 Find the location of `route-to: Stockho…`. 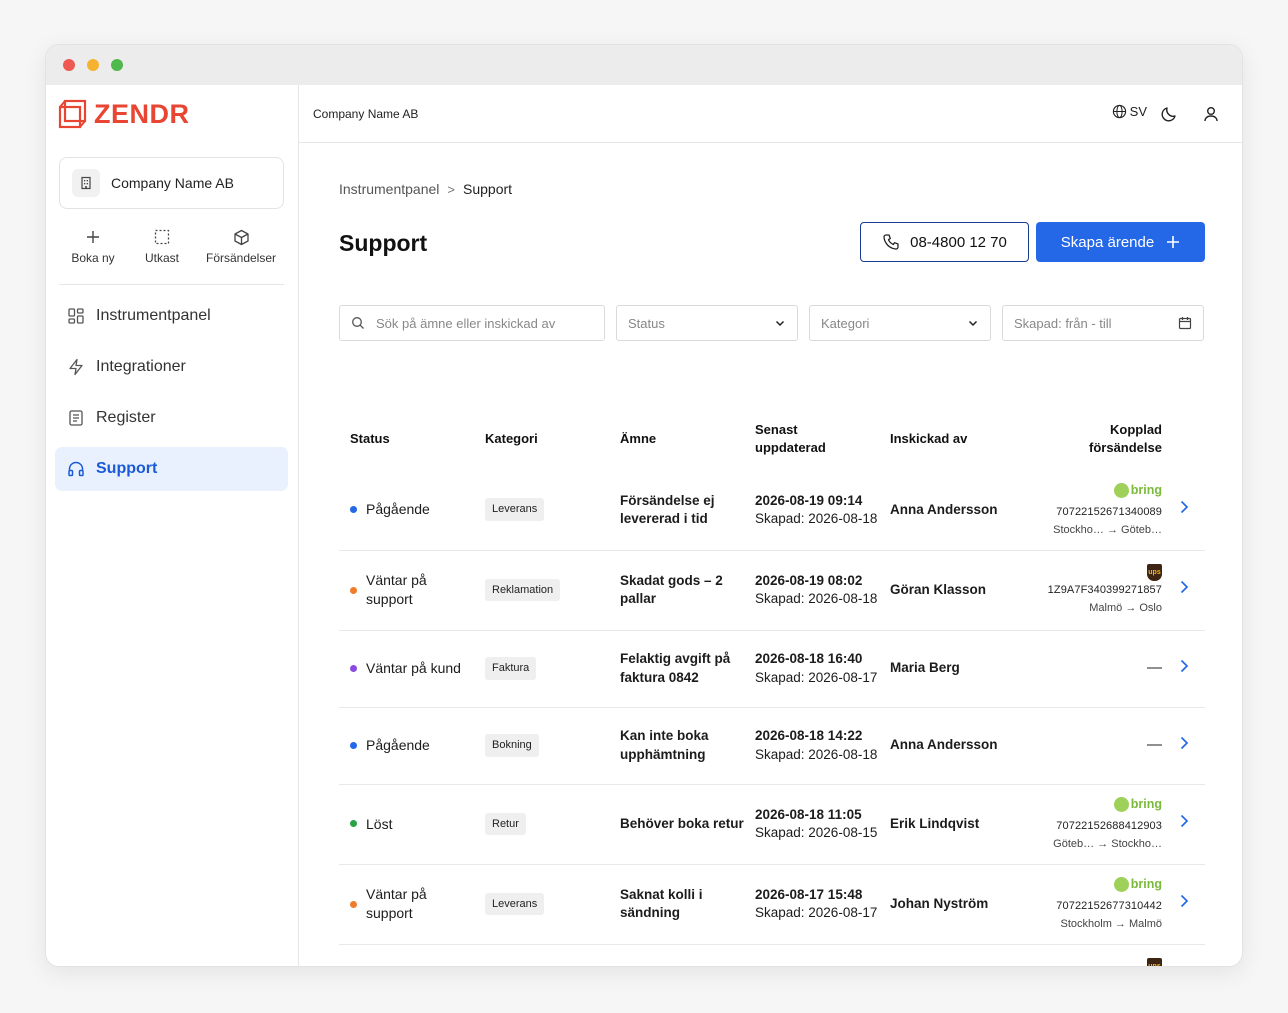

route-to: Stockho… is located at coordinates (1136, 843).